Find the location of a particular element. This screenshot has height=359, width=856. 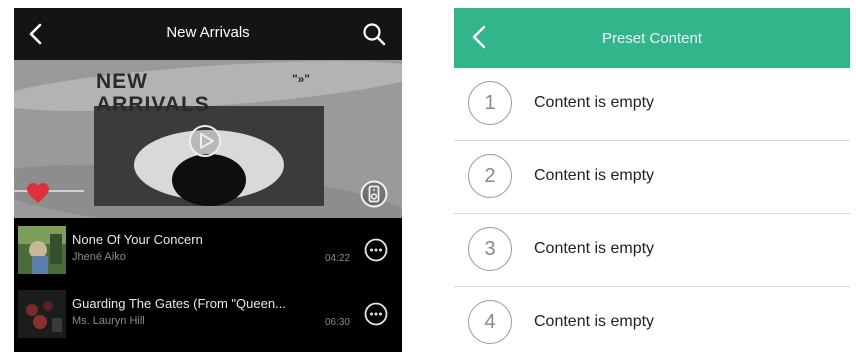

preset-item: 4 Content is empty is located at coordinates (652, 323).